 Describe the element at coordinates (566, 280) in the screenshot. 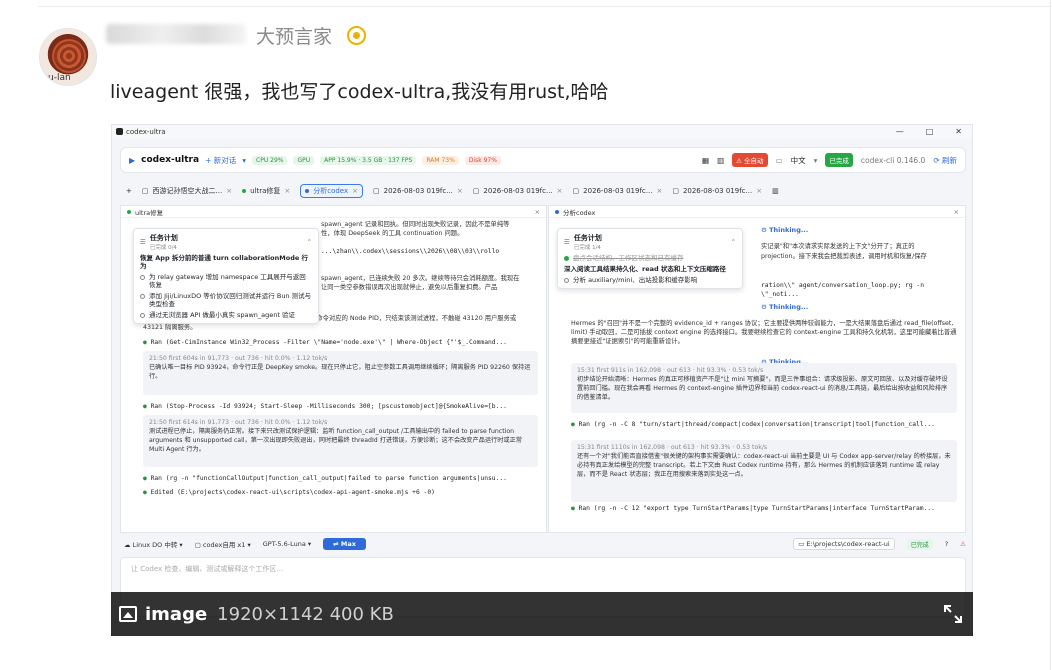

I see `pending-icon` at that location.